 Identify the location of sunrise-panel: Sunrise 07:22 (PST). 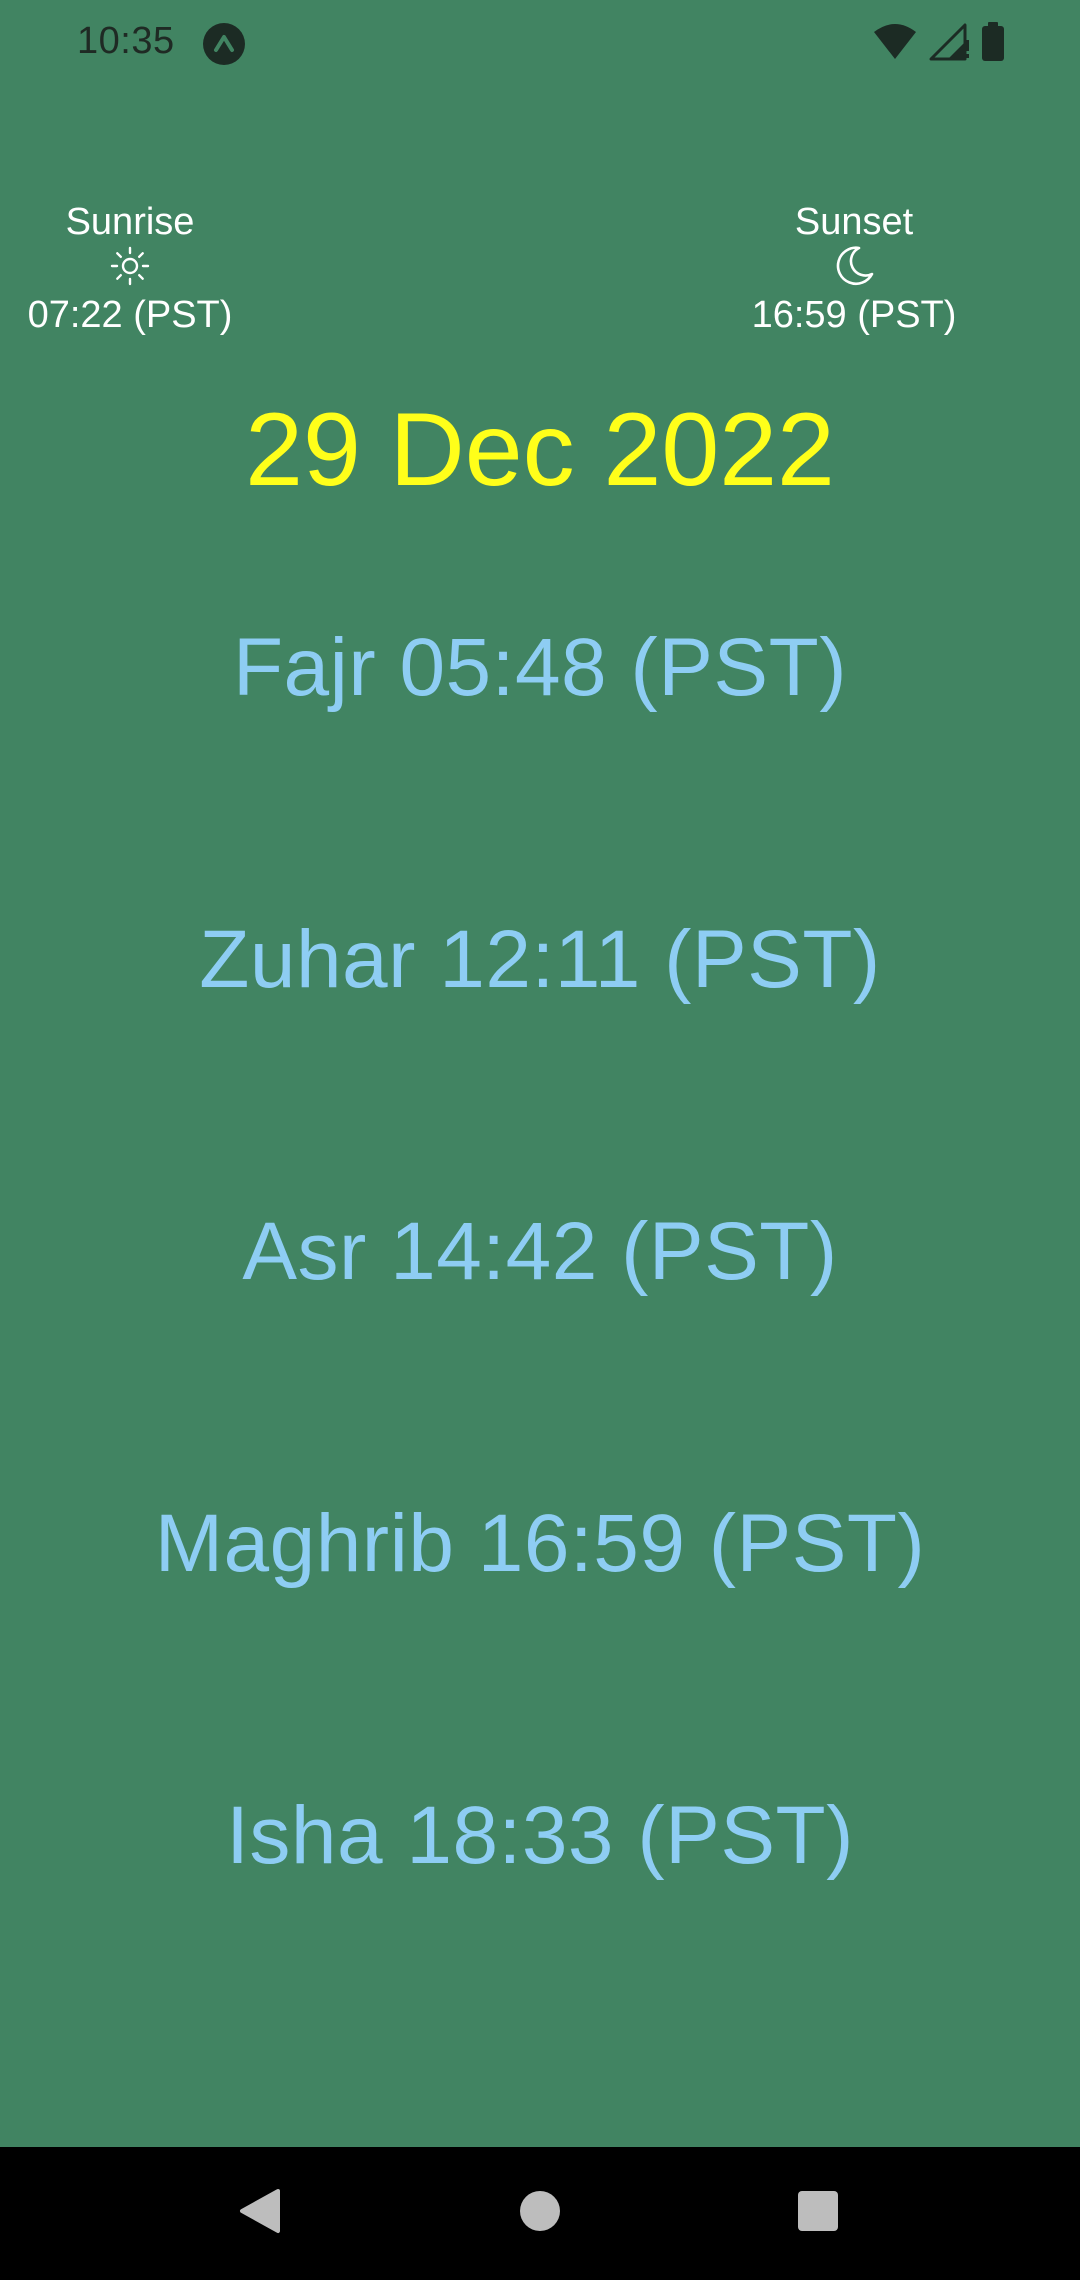
(130, 269).